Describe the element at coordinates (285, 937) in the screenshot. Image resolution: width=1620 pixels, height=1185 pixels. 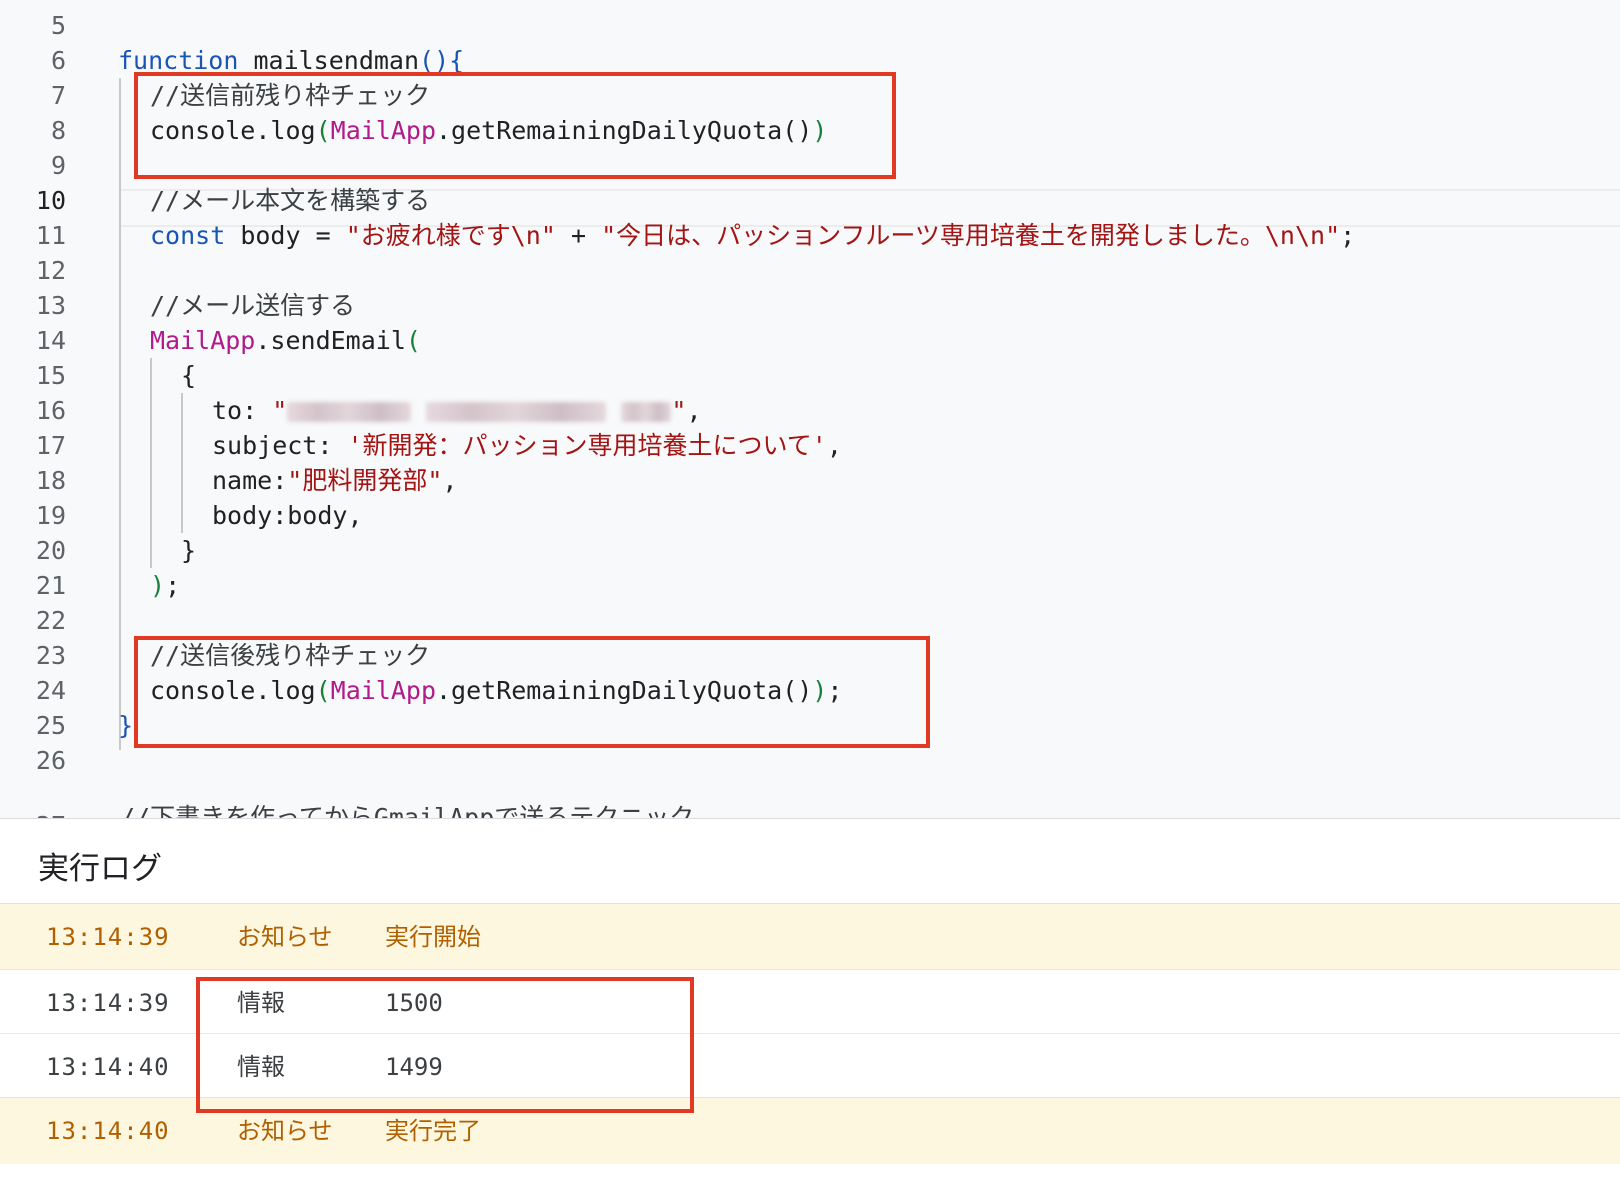
I see `log-severity: お知らせ` at that location.